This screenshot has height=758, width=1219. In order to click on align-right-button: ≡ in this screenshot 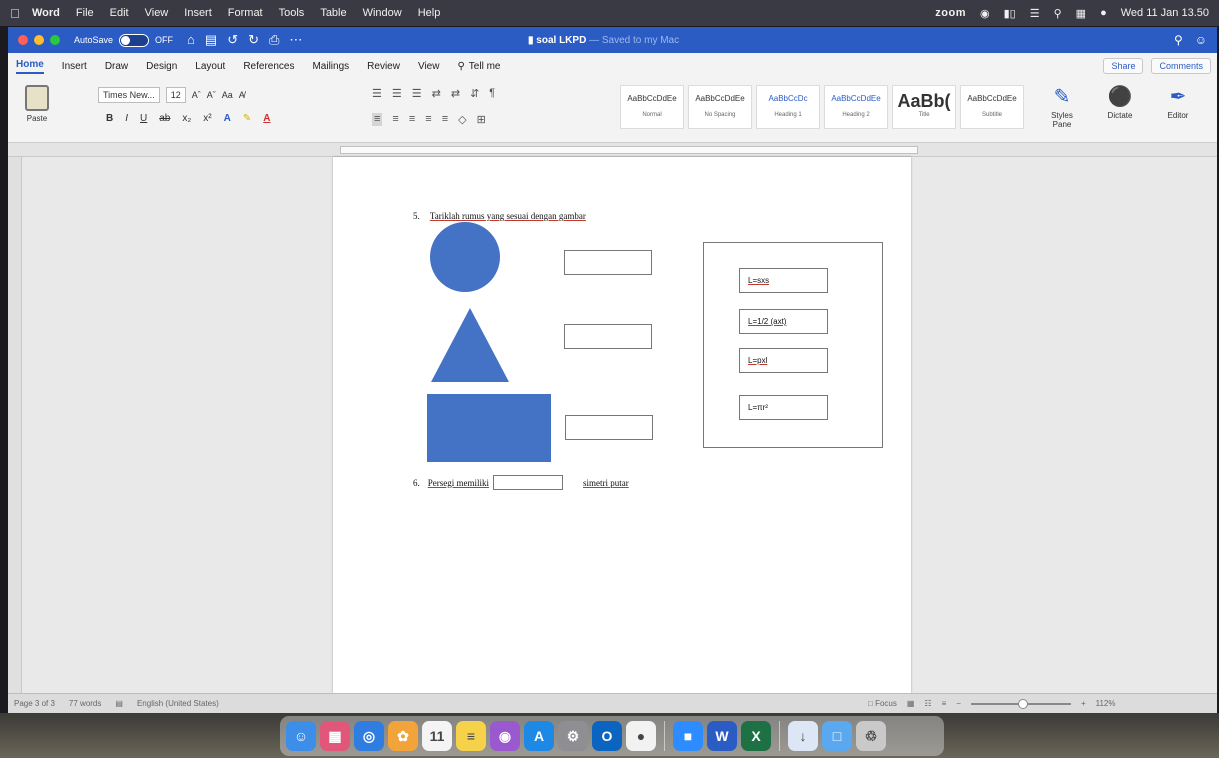, I will do `click(412, 119)`.